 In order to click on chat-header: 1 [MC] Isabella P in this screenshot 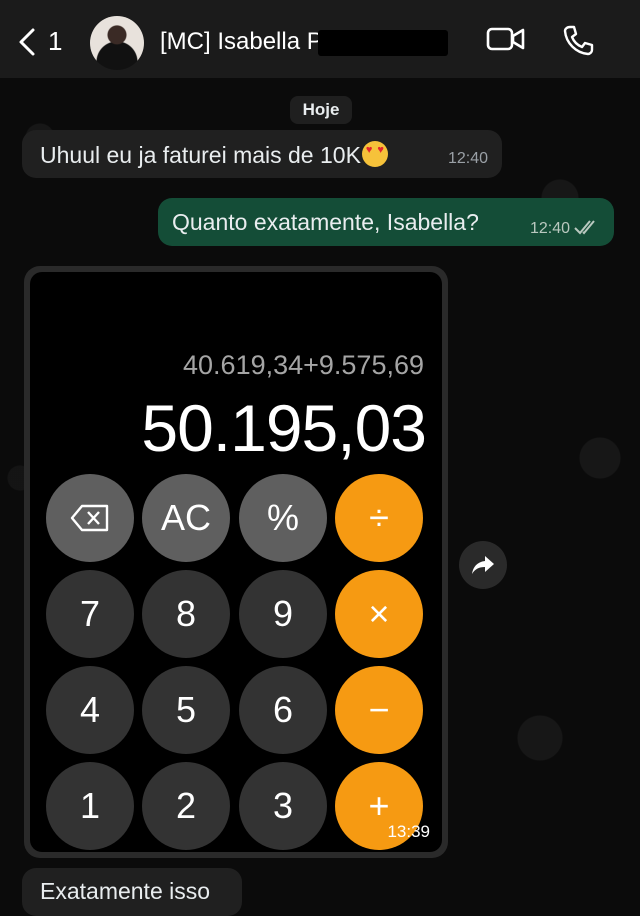, I will do `click(320, 39)`.